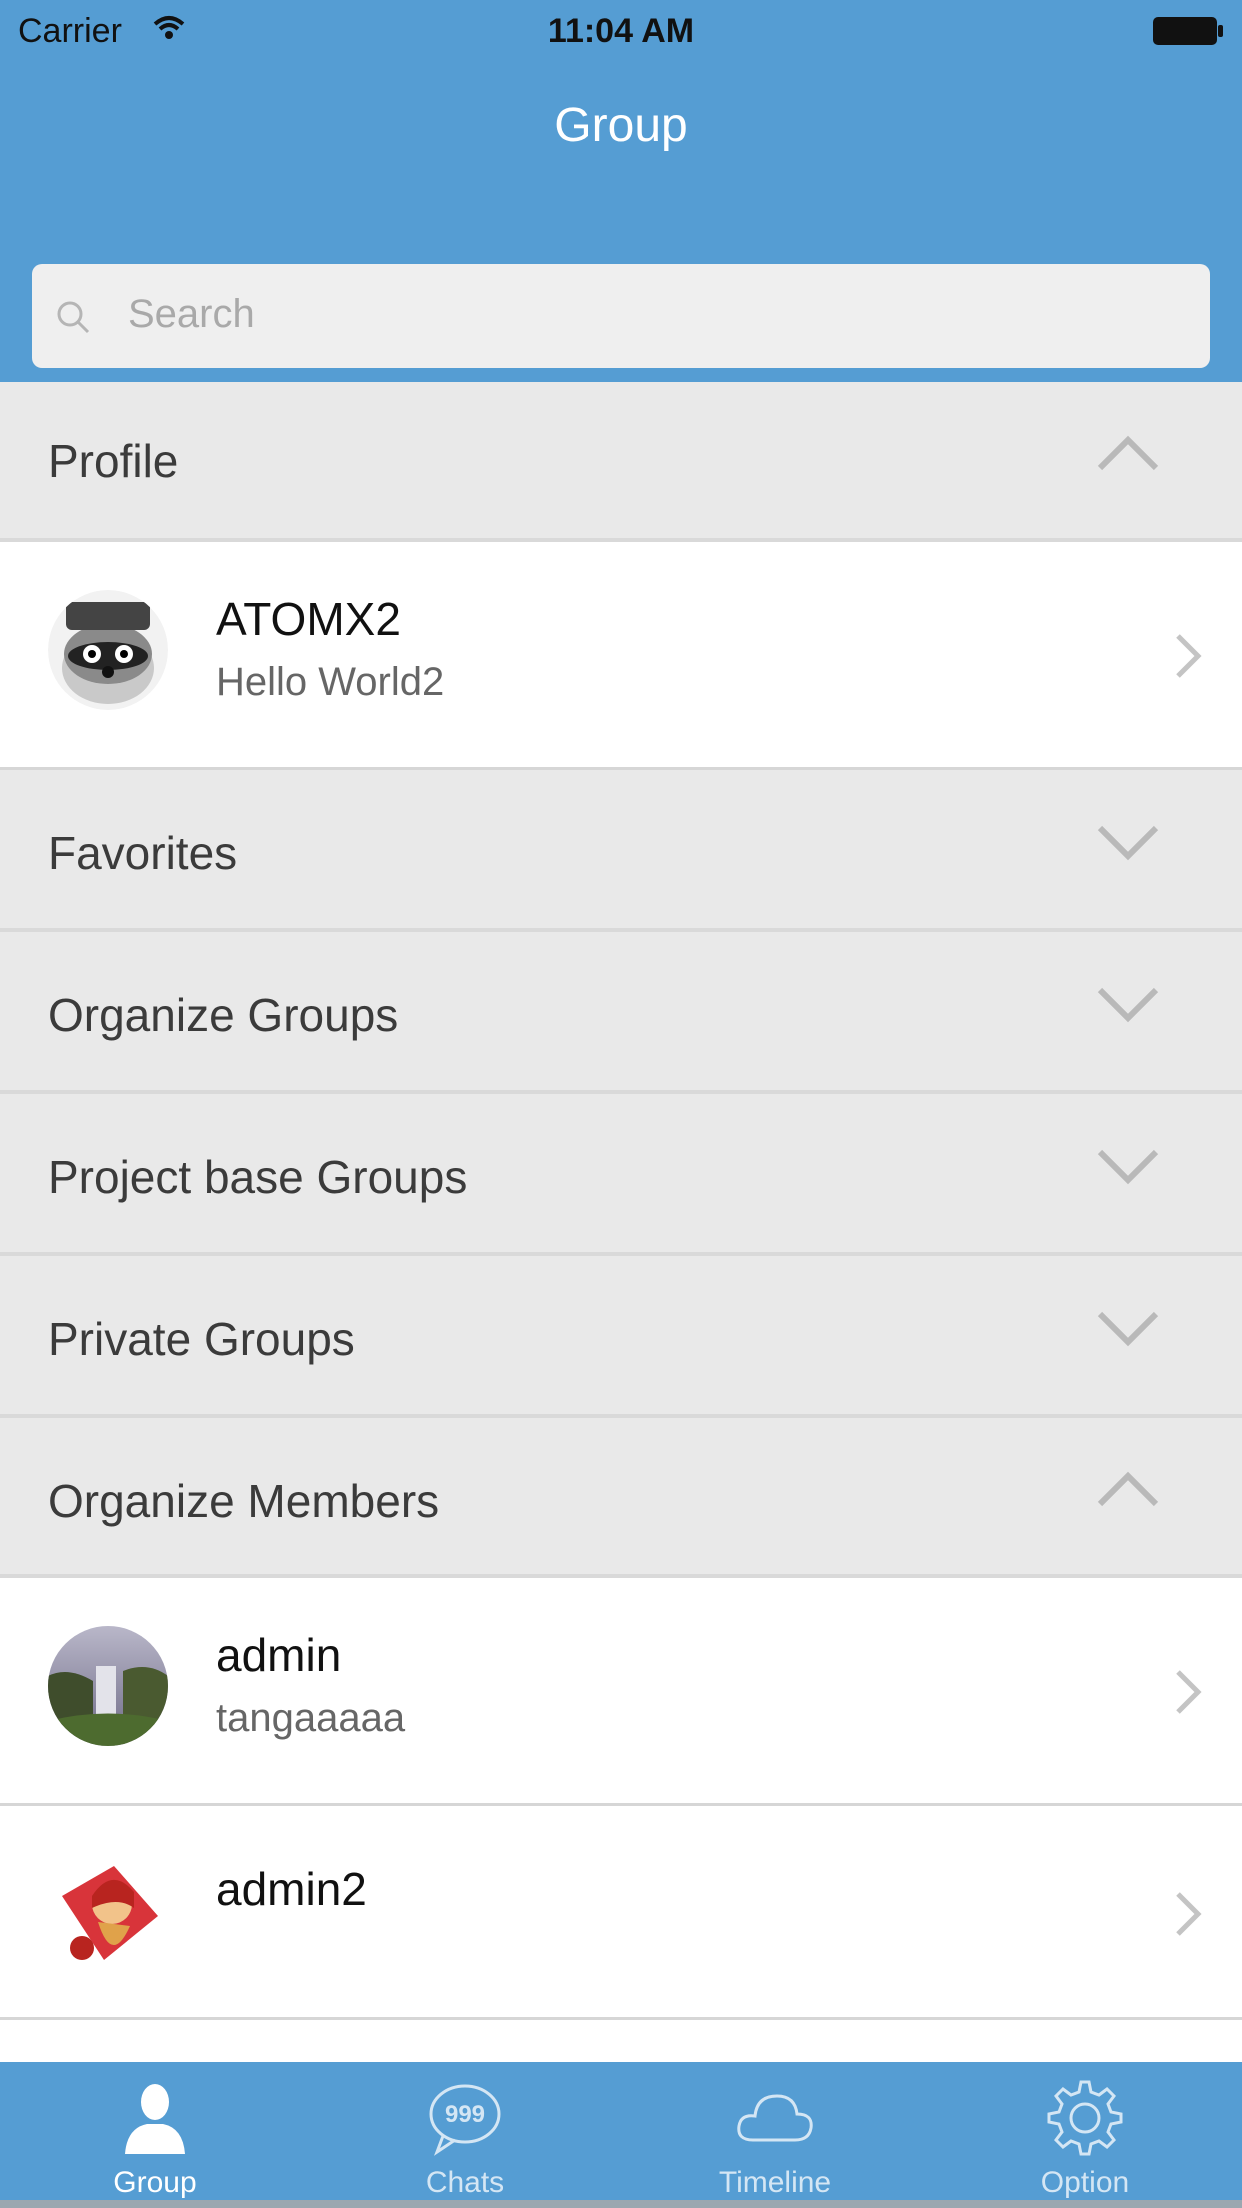 The height and width of the screenshot is (2208, 1242). I want to click on tab-label: Timeline, so click(775, 2182).